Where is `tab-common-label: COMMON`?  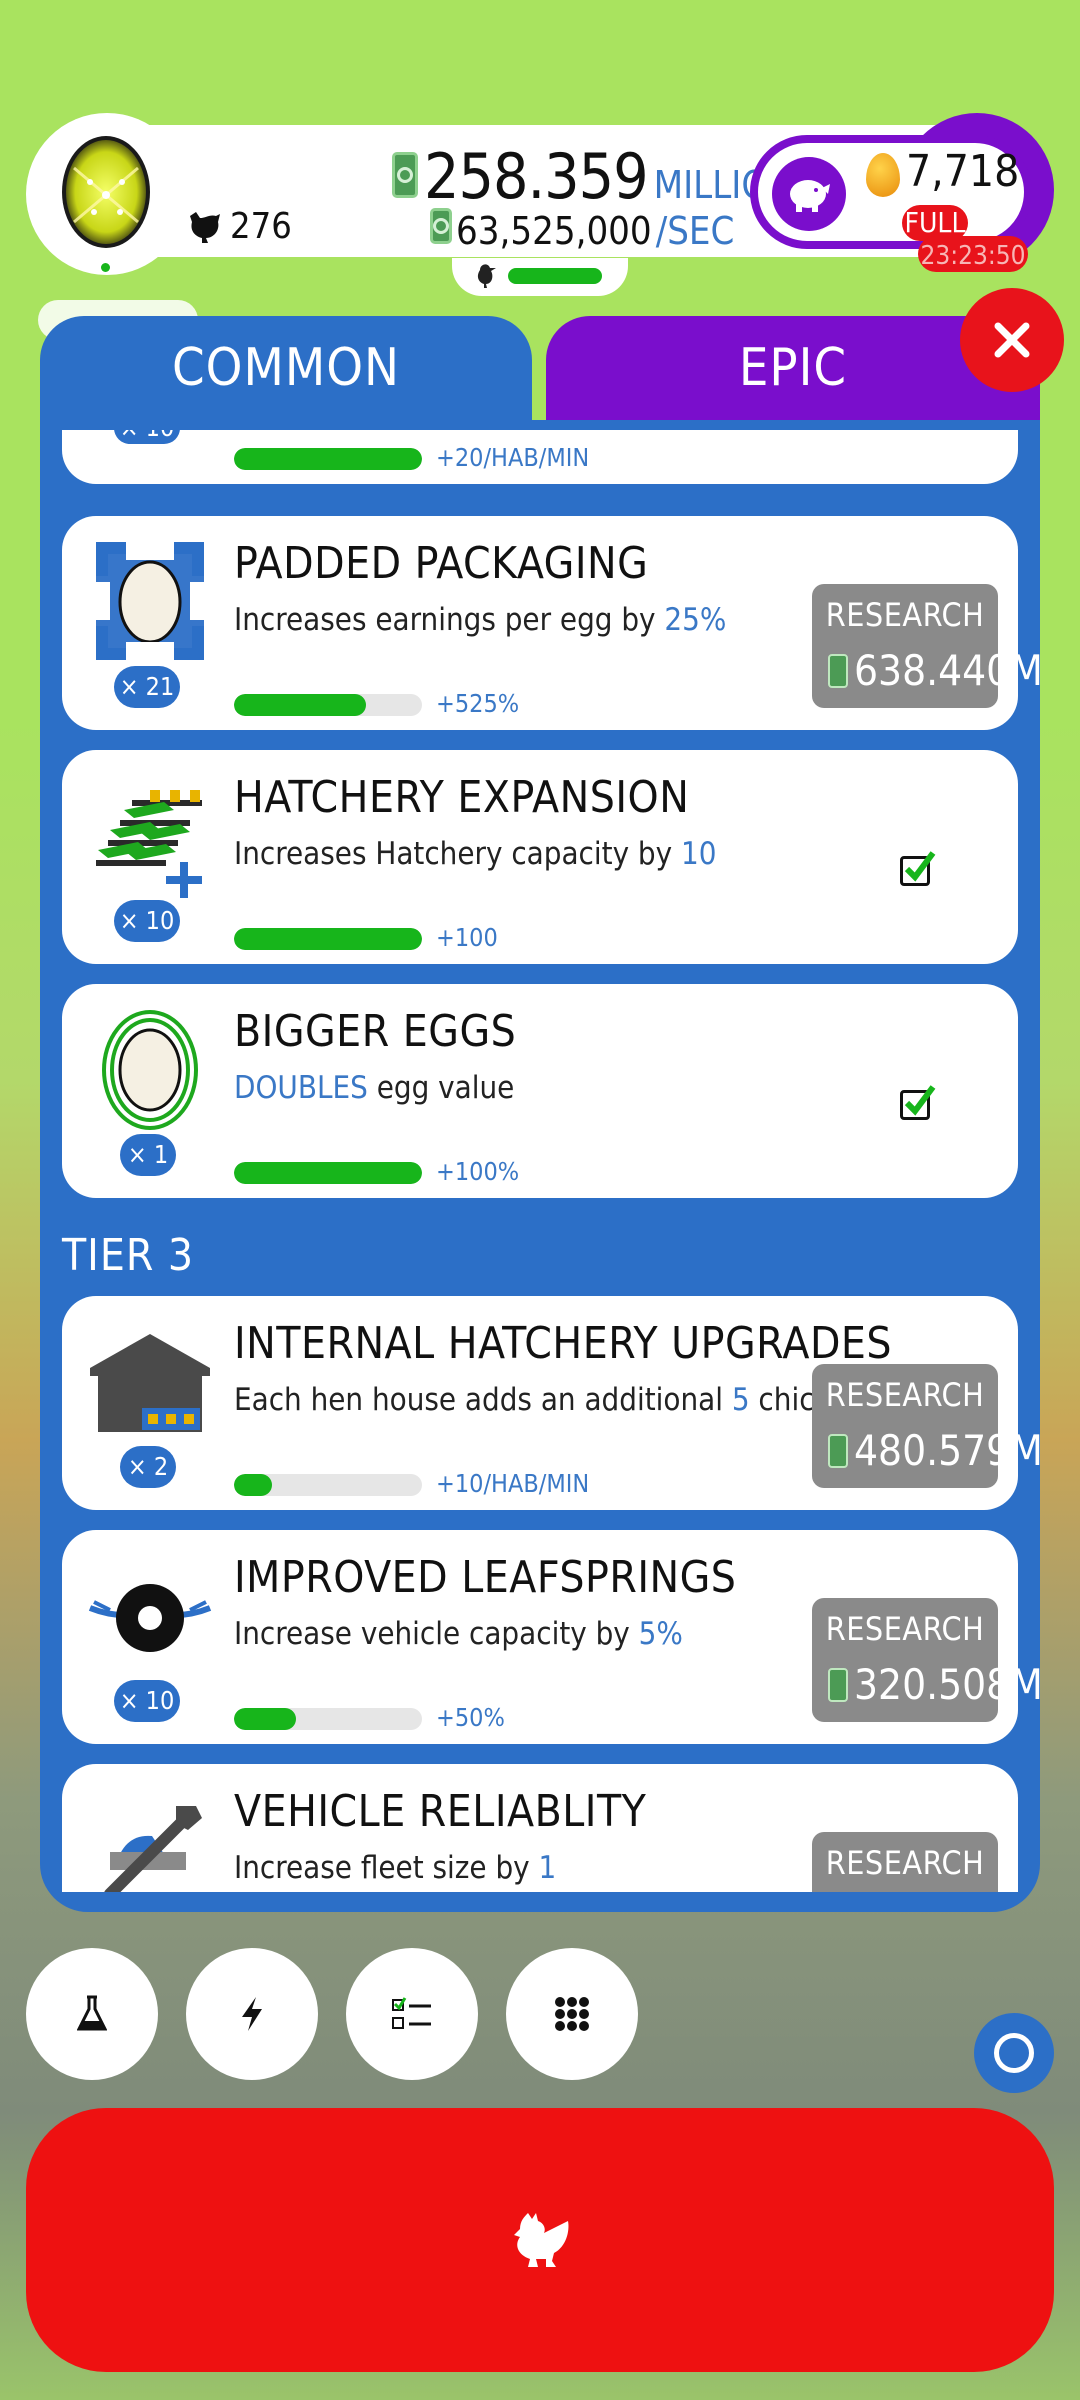 tab-common-label: COMMON is located at coordinates (286, 368).